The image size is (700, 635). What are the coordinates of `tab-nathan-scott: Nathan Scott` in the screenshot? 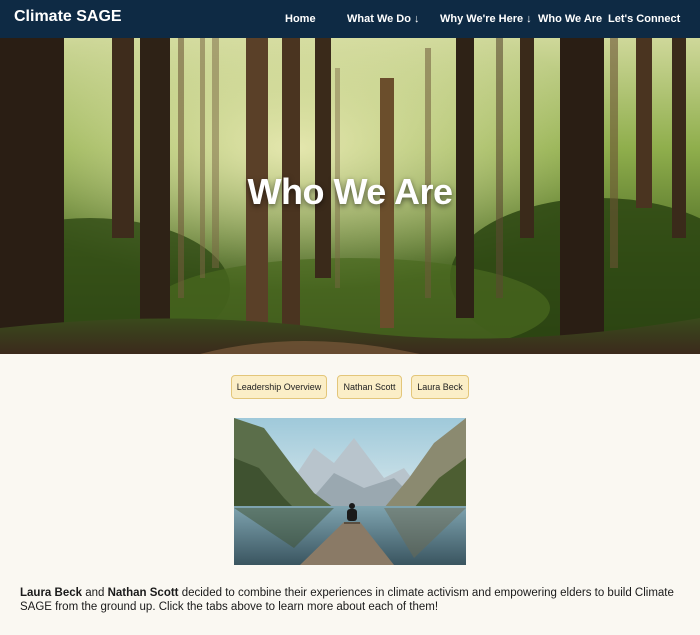 It's located at (369, 387).